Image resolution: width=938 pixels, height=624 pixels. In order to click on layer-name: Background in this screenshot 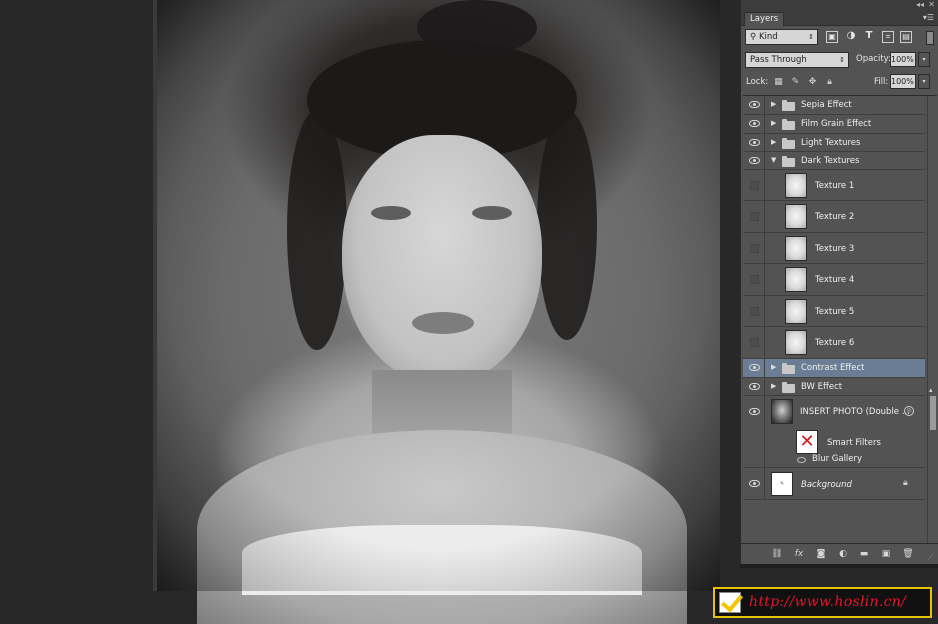, I will do `click(826, 485)`.